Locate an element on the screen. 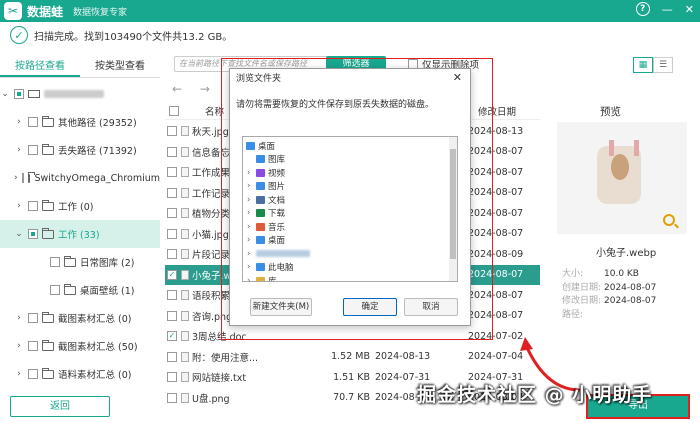  preview-meta-row: 创建日期: 2024-08-07 is located at coordinates (609, 286).